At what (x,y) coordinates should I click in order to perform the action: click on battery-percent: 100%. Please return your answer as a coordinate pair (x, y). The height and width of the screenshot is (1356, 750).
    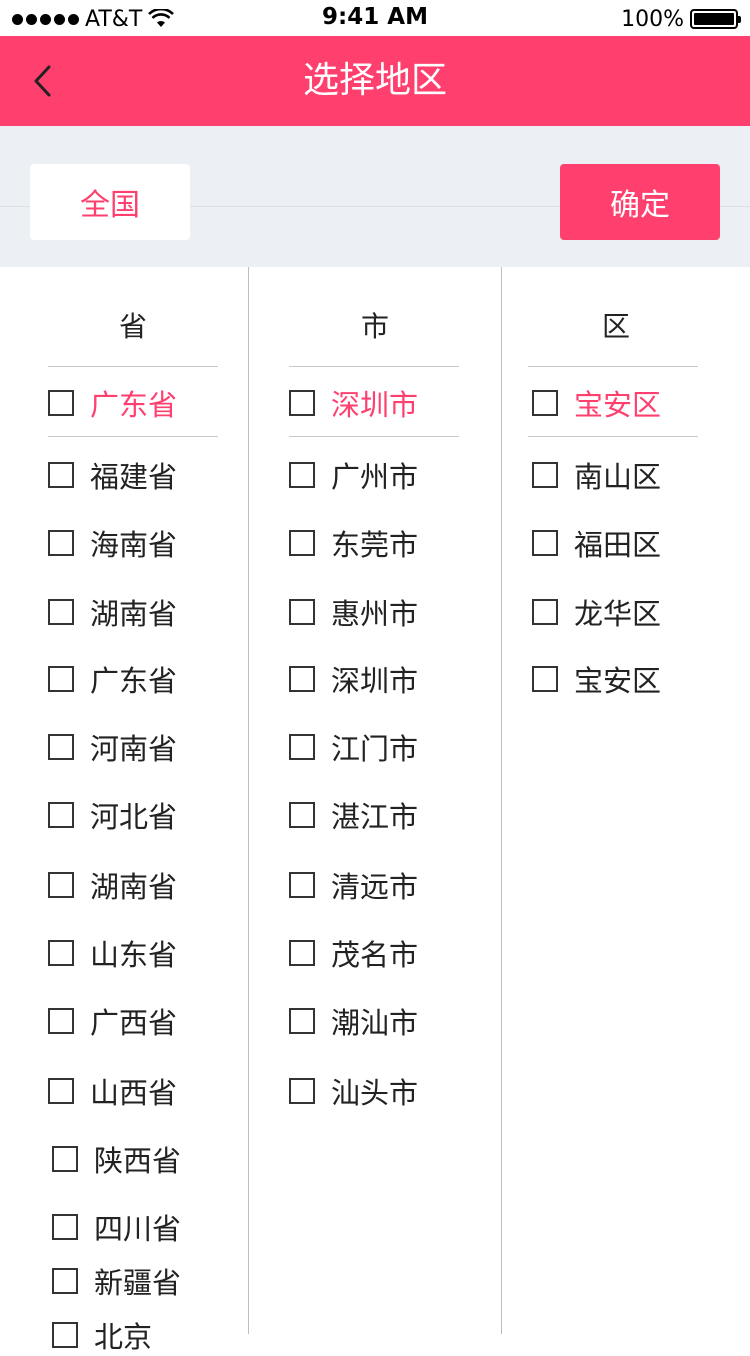
    Looking at the image, I should click on (652, 19).